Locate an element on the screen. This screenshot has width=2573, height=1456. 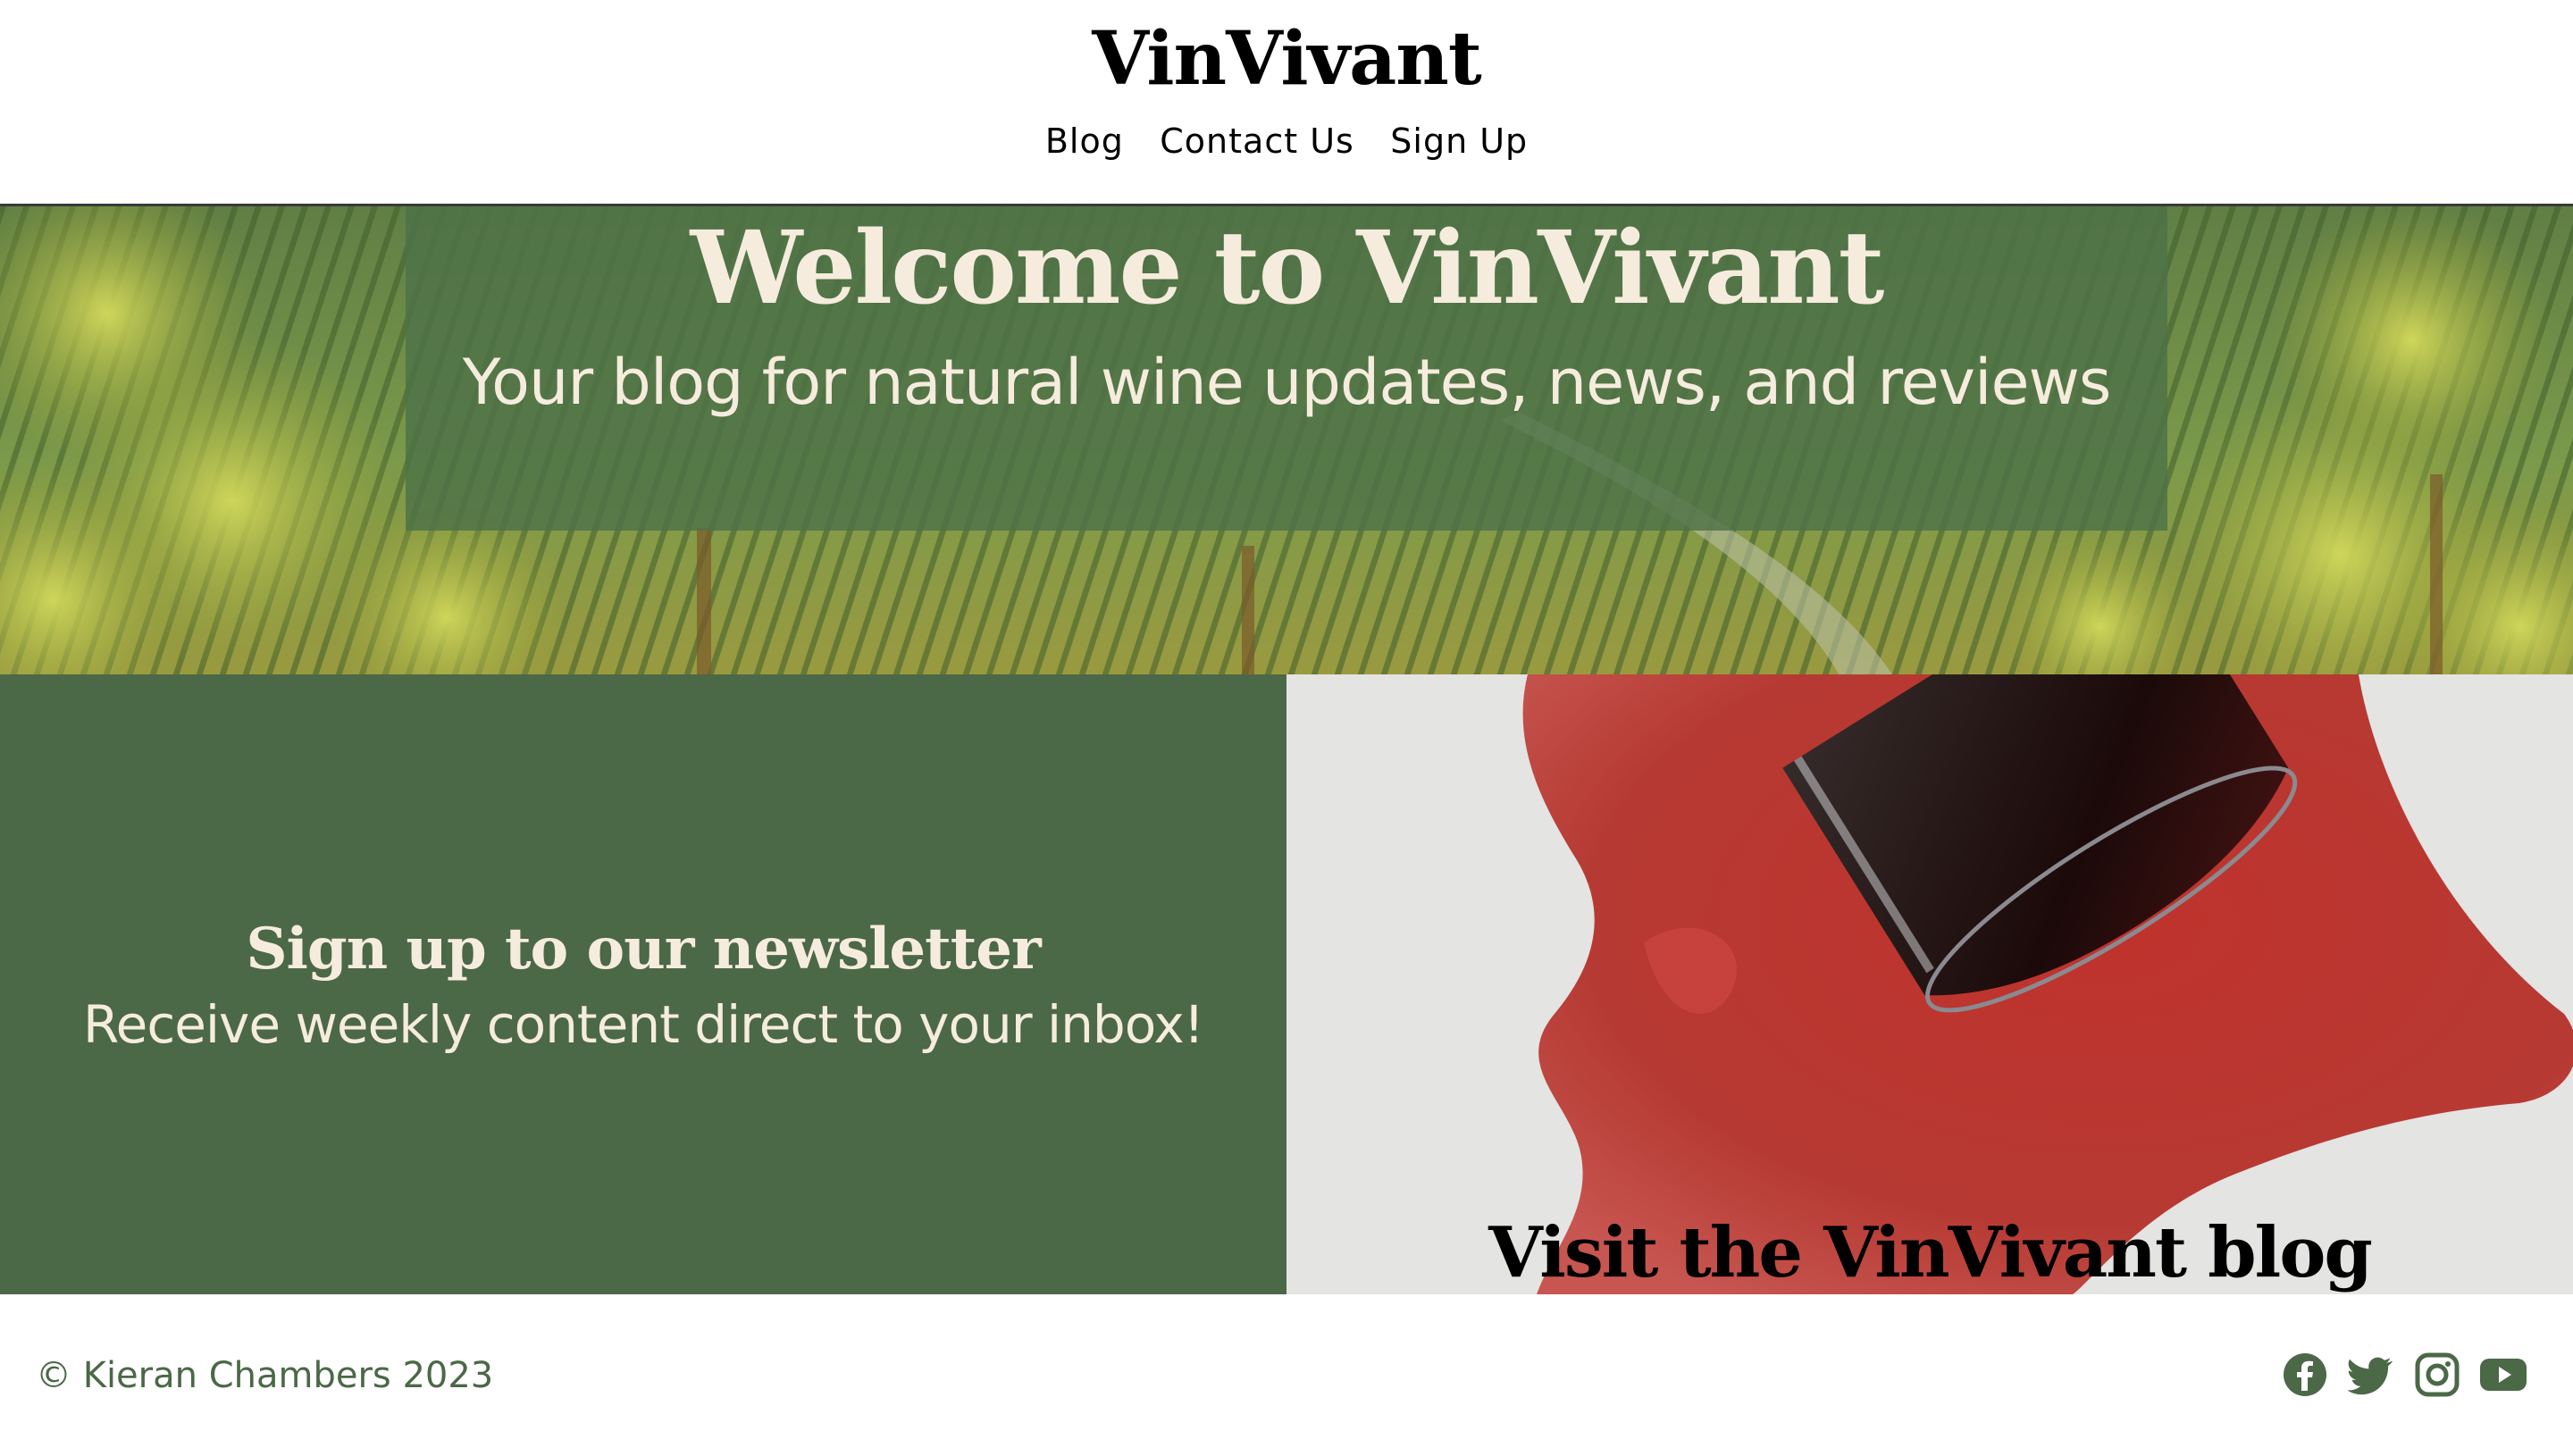
nav-link-sign-up: Sign Up is located at coordinates (1459, 141).